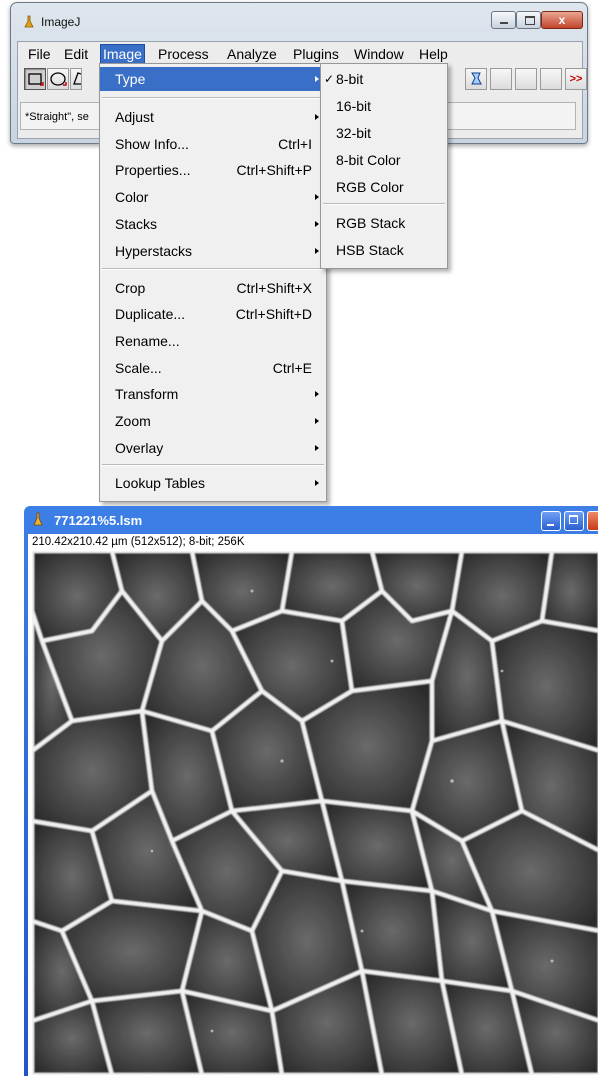 The width and height of the screenshot is (598, 1078). What do you see at coordinates (76, 54) in the screenshot?
I see `menu-edit: Edit` at bounding box center [76, 54].